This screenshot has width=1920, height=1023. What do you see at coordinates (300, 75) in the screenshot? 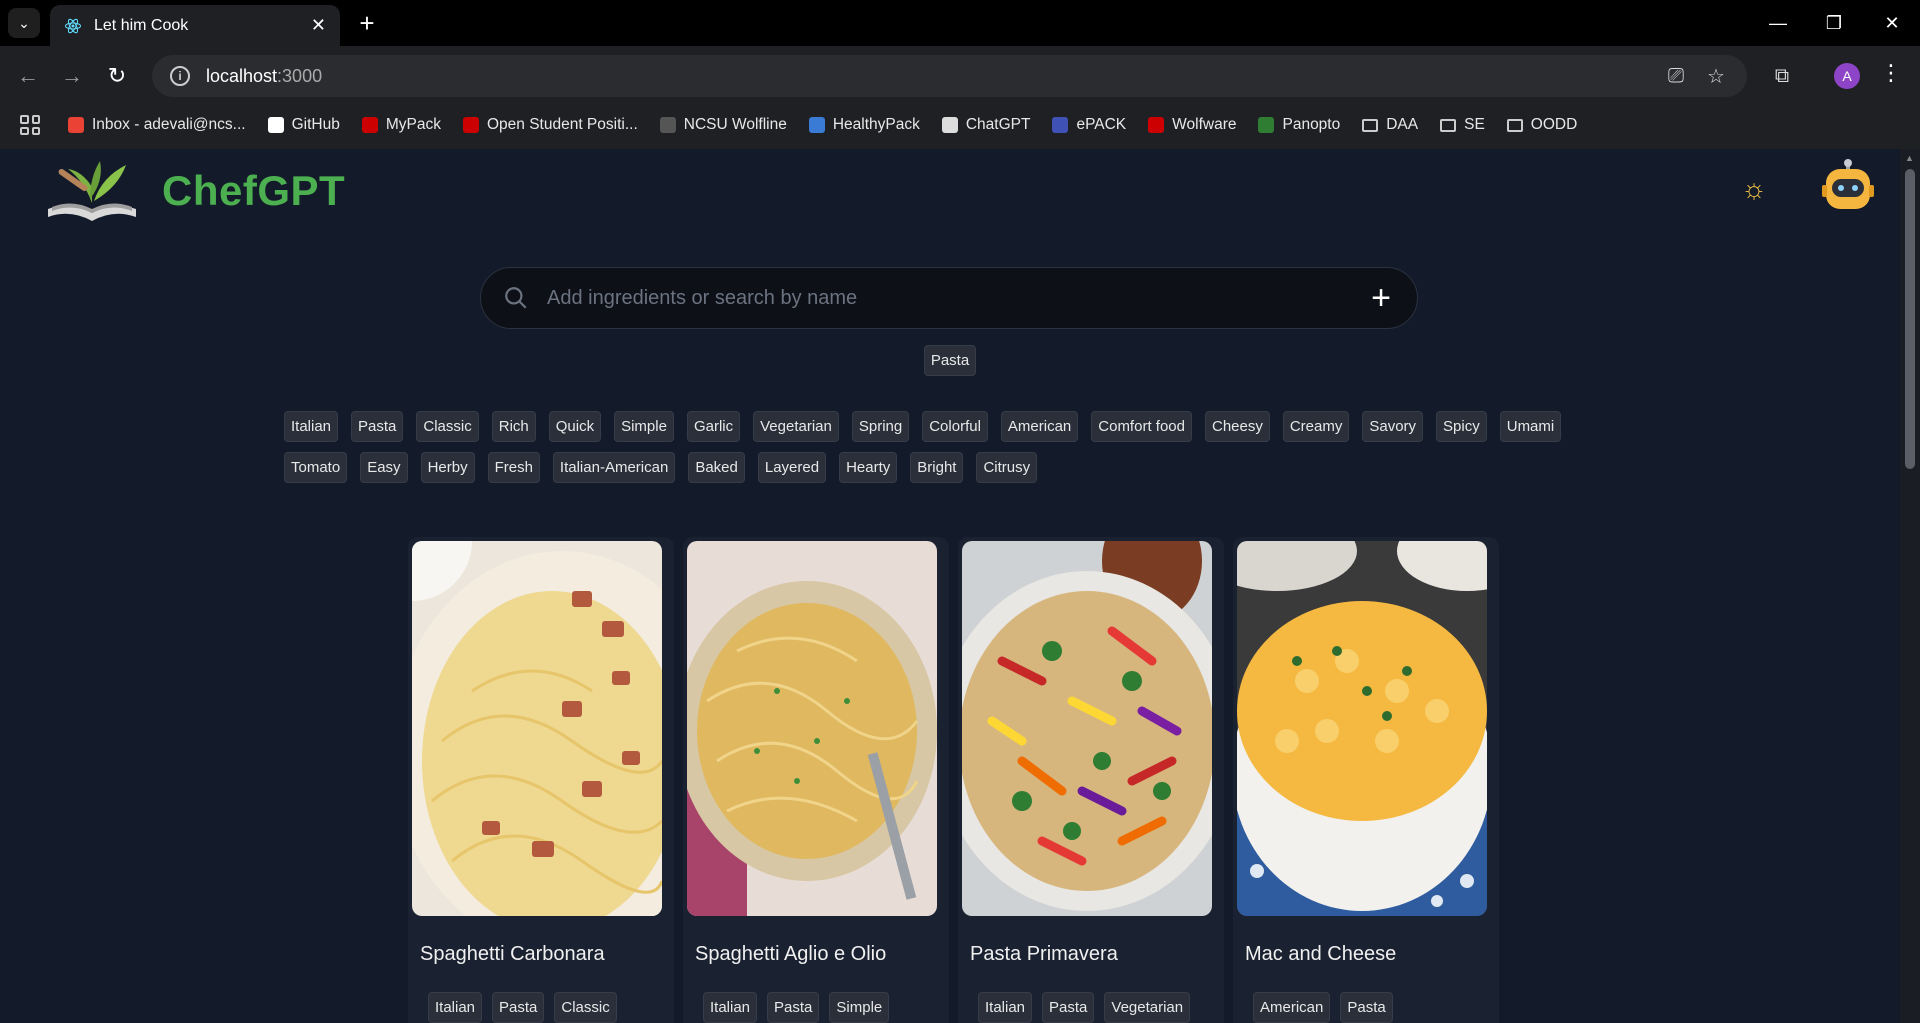
I see `url-port: :3000` at bounding box center [300, 75].